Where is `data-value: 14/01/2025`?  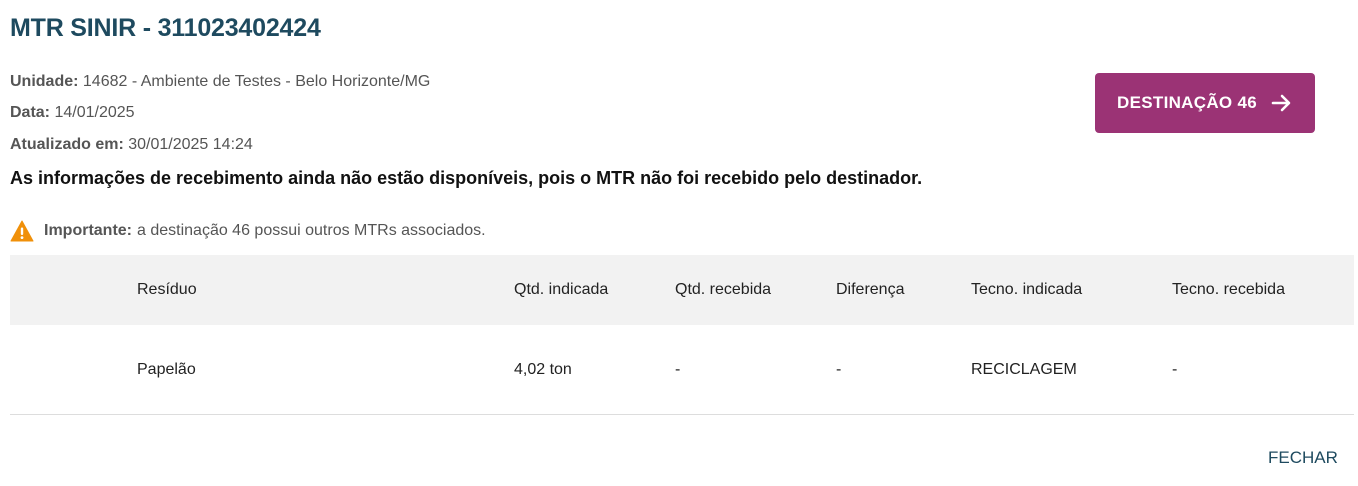
data-value: 14/01/2025 is located at coordinates (94, 112).